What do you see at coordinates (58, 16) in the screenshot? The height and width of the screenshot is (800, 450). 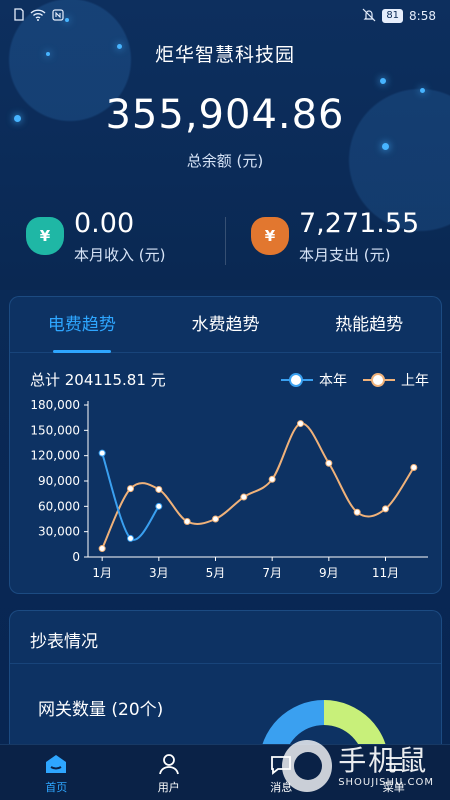 I see `nfc-icon` at bounding box center [58, 16].